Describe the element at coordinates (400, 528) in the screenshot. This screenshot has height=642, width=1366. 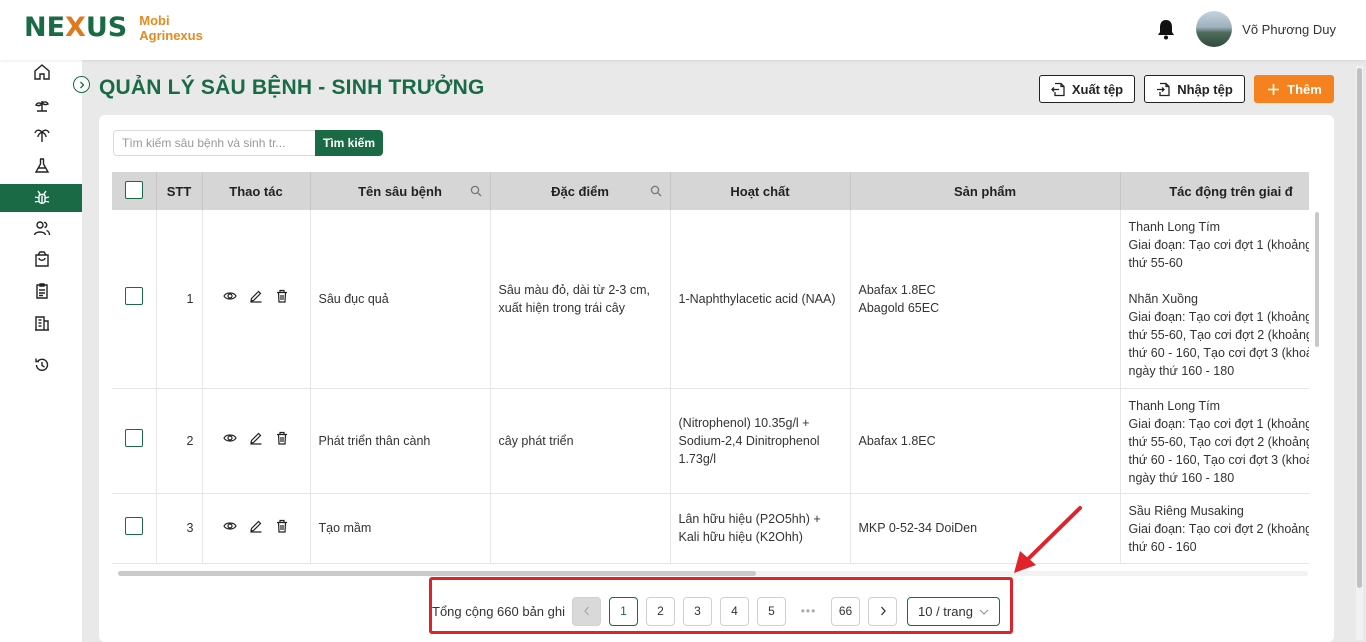
I see `row-name: Tạo mầm` at that location.